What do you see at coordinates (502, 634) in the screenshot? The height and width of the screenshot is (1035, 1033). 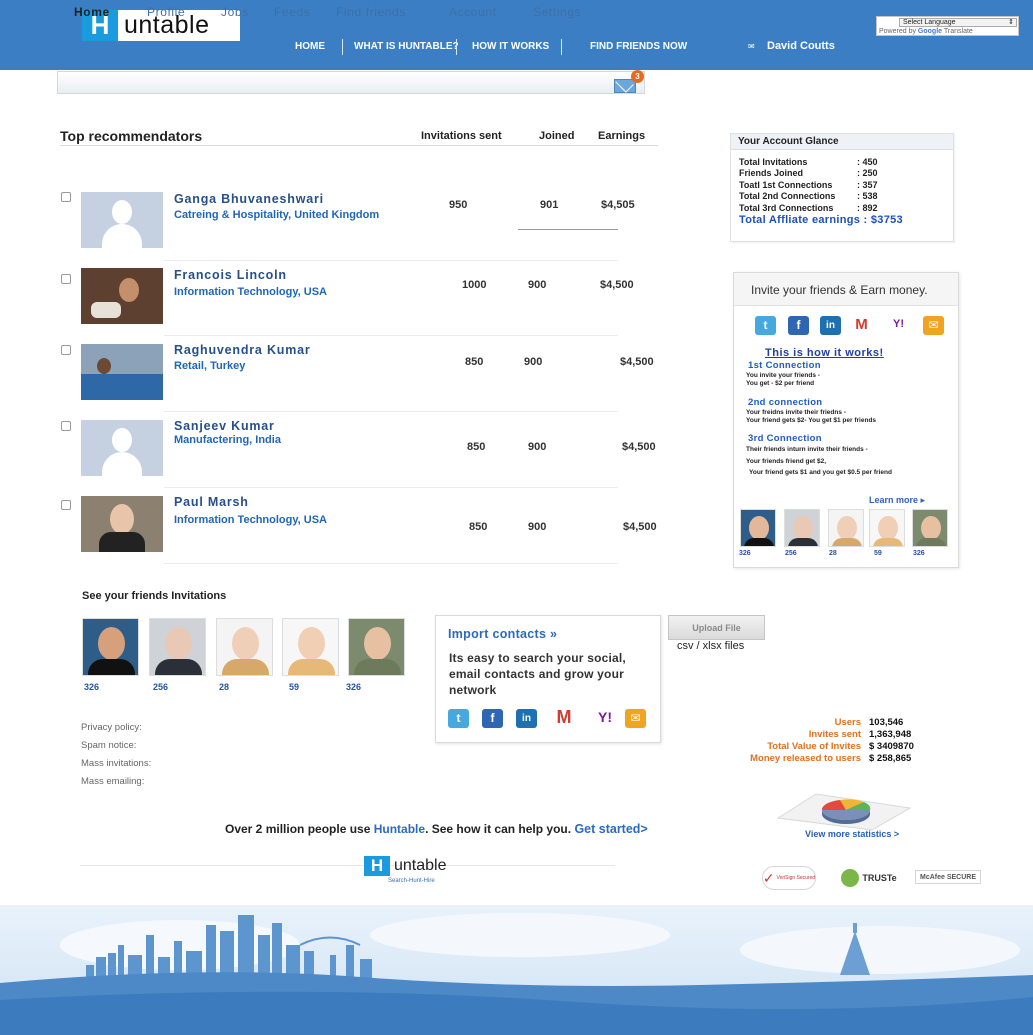 I see `import-contacts-title: Import contacts »` at bounding box center [502, 634].